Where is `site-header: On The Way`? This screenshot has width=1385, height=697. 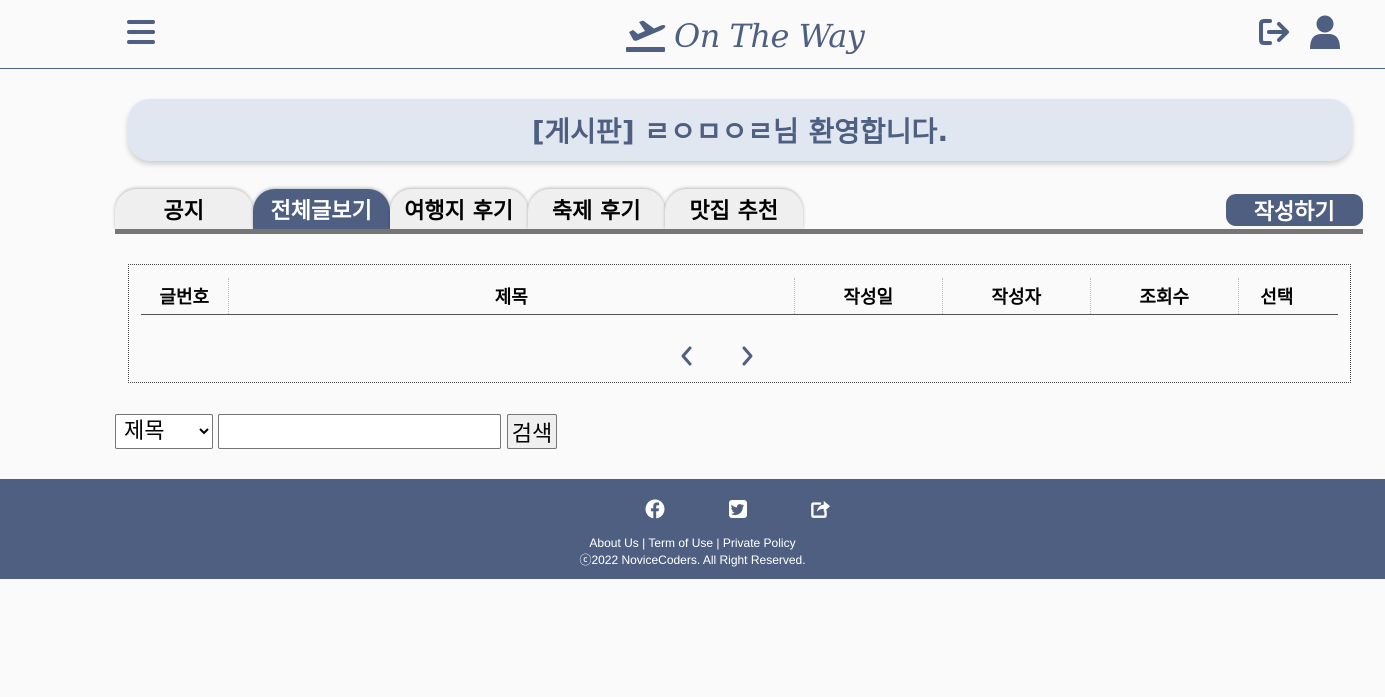
site-header: On The Way is located at coordinates (692, 34).